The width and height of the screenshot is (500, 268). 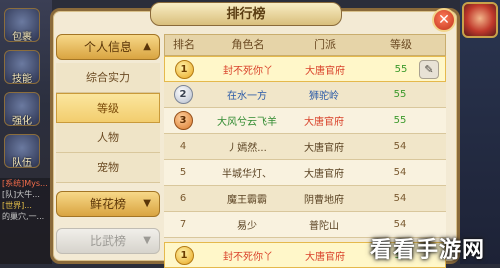 I want to click on silver-medal-icon: 2, so click(x=183, y=94).